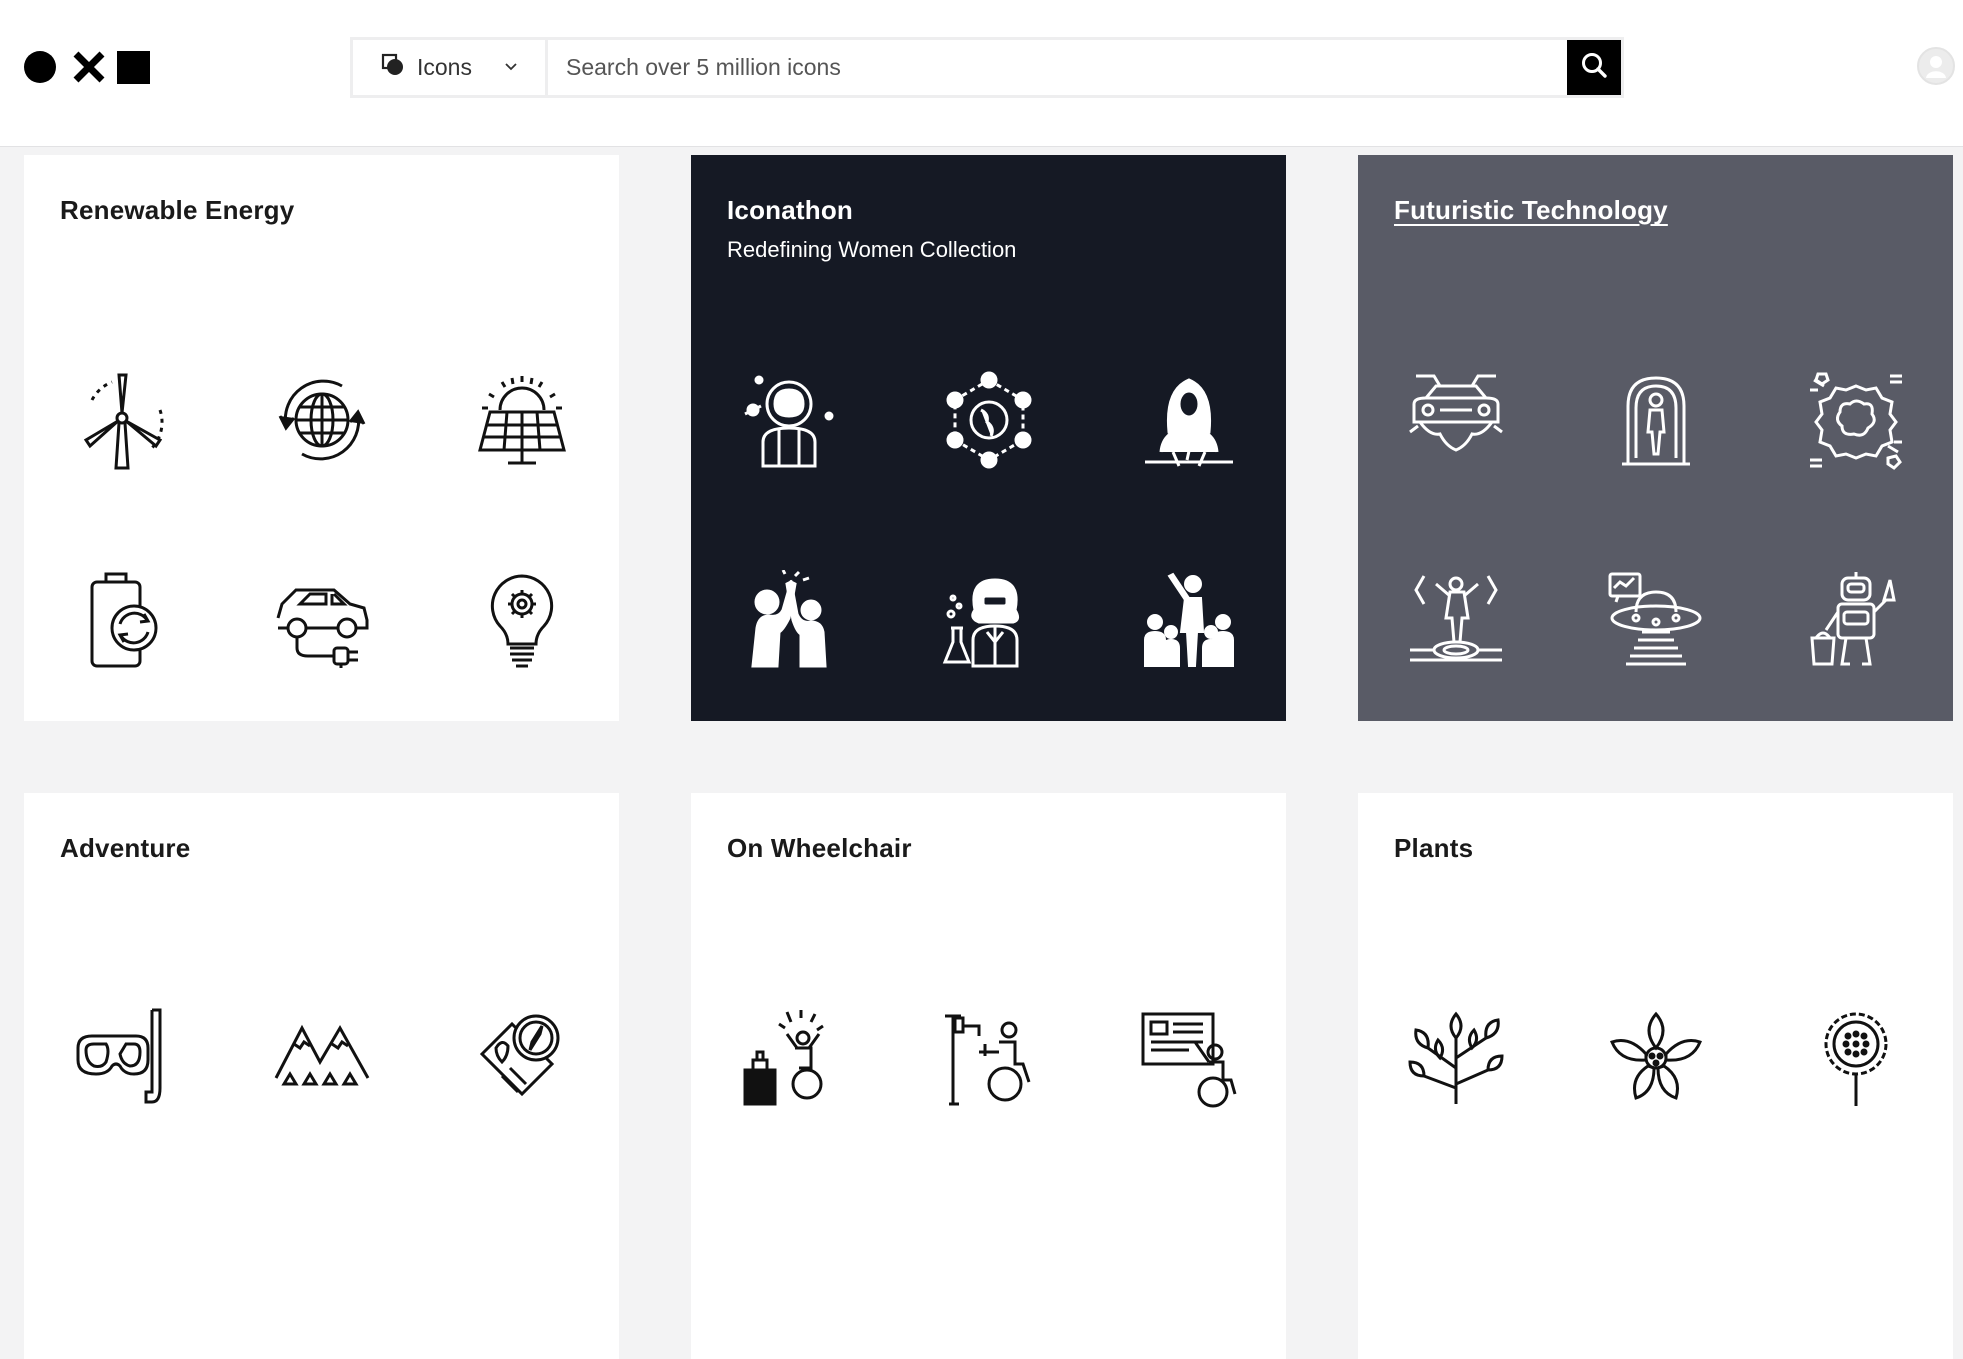 The image size is (1963, 1359). I want to click on snorkel-mask-icon, so click(122, 1058).